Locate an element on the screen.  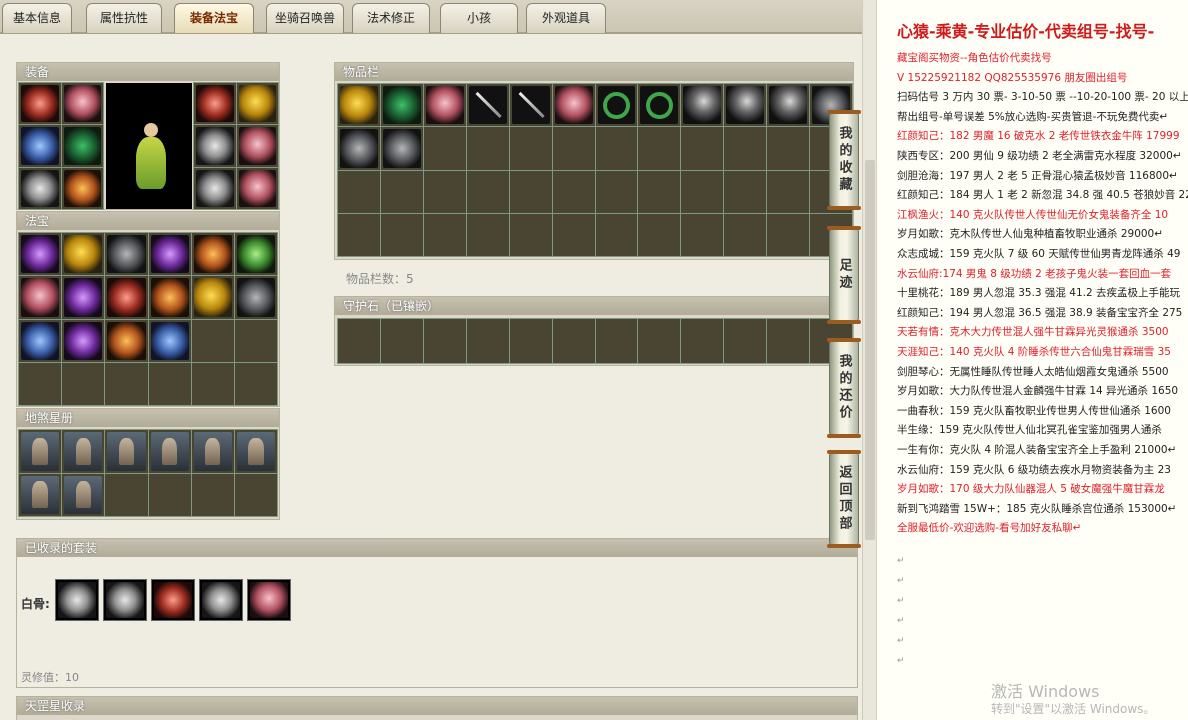
suit-item-mask is located at coordinates (173, 600).